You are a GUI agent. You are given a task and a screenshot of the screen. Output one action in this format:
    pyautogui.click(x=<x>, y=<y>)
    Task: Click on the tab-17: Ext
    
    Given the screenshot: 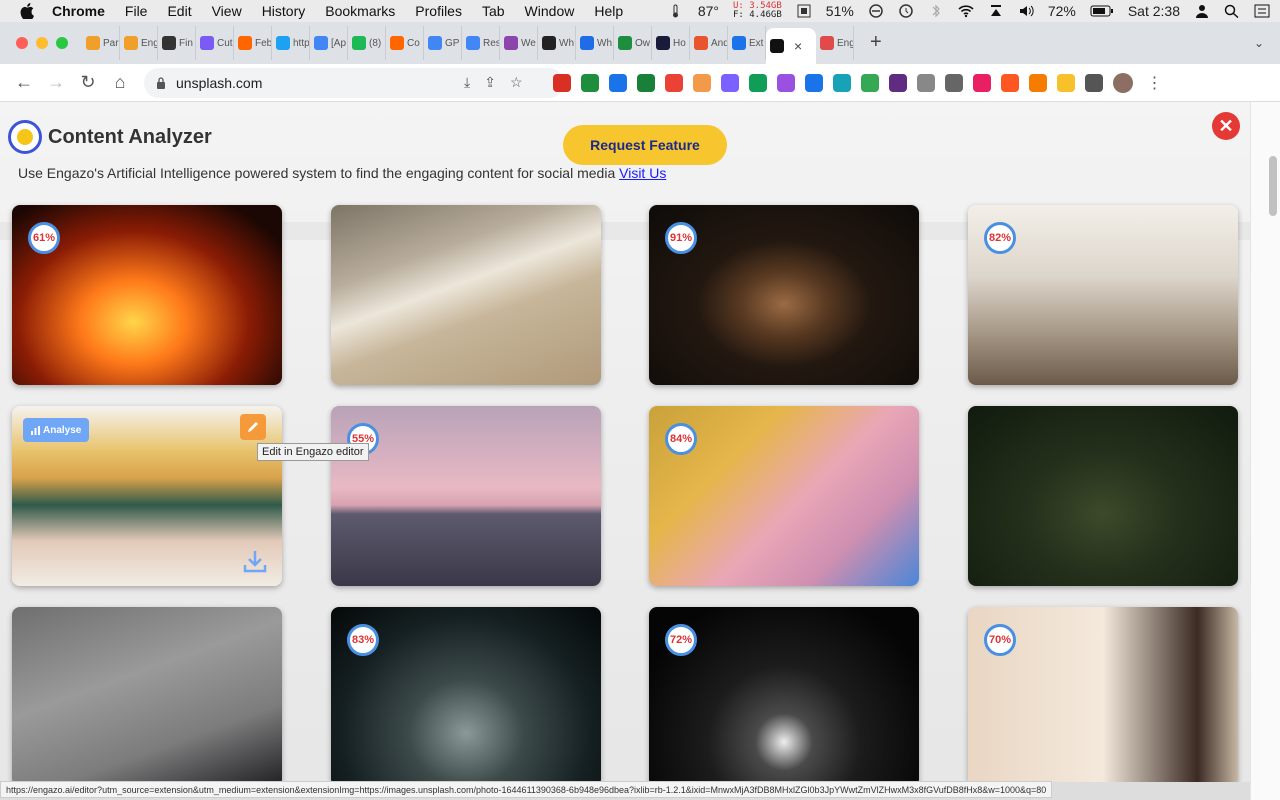 What is the action you would take?
    pyautogui.click(x=747, y=43)
    